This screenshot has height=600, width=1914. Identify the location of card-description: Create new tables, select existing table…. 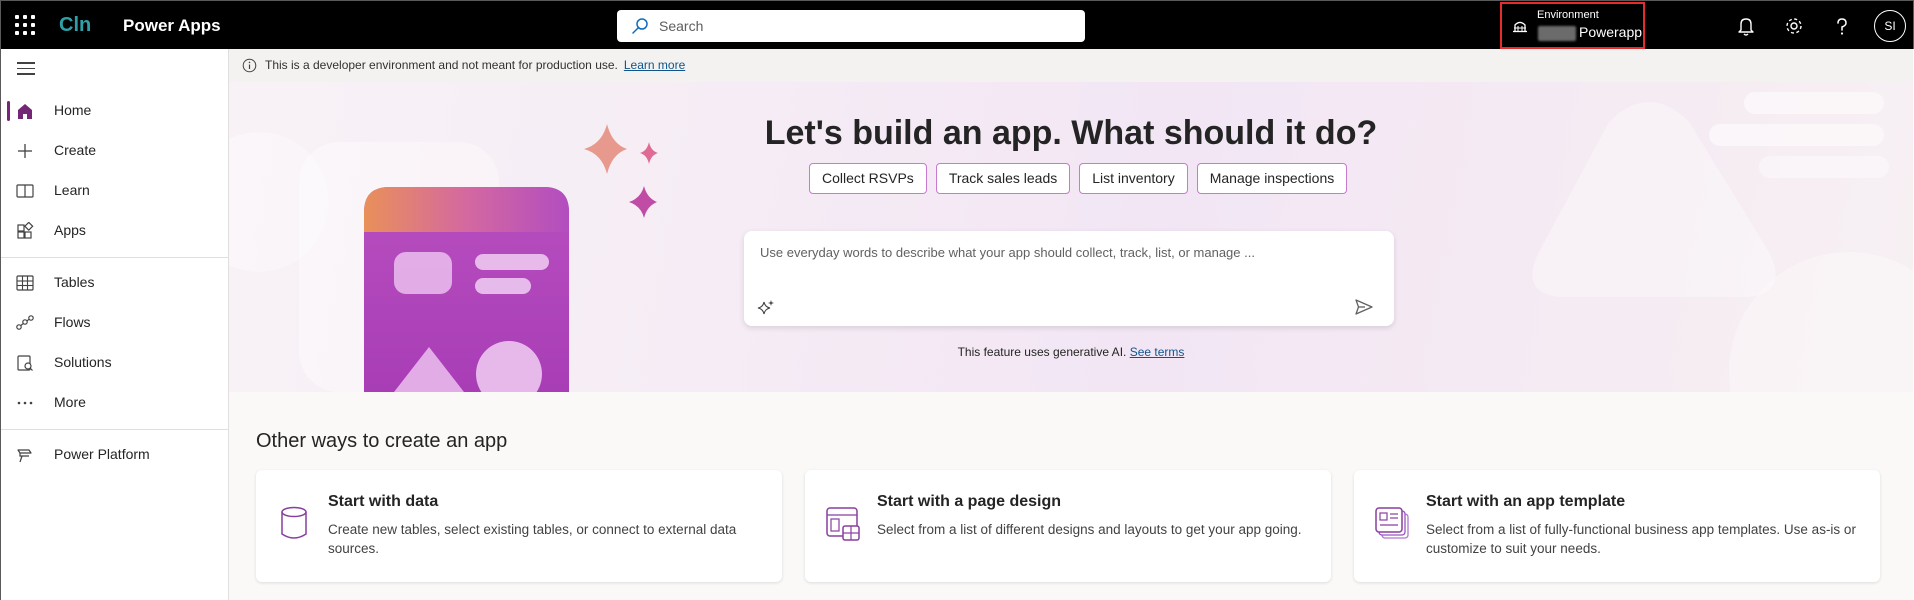
(532, 539).